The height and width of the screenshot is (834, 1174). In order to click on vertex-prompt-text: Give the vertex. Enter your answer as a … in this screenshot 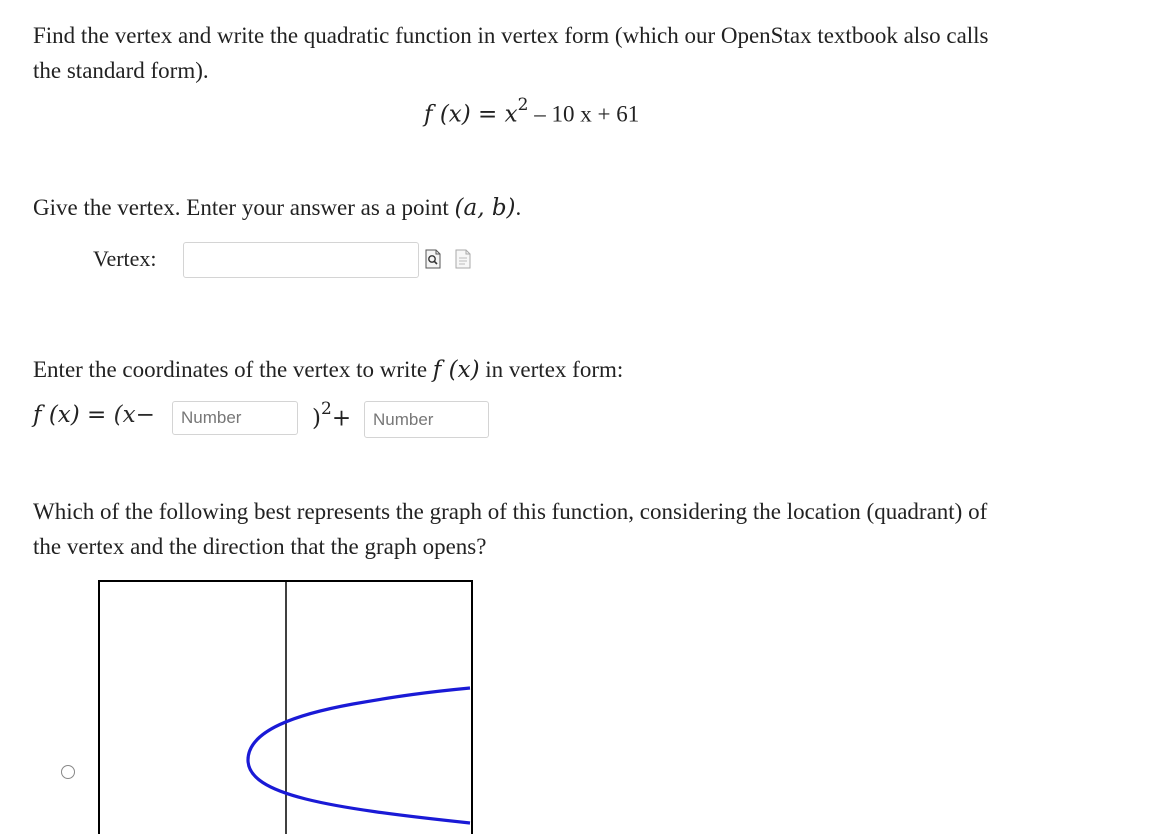, I will do `click(244, 207)`.